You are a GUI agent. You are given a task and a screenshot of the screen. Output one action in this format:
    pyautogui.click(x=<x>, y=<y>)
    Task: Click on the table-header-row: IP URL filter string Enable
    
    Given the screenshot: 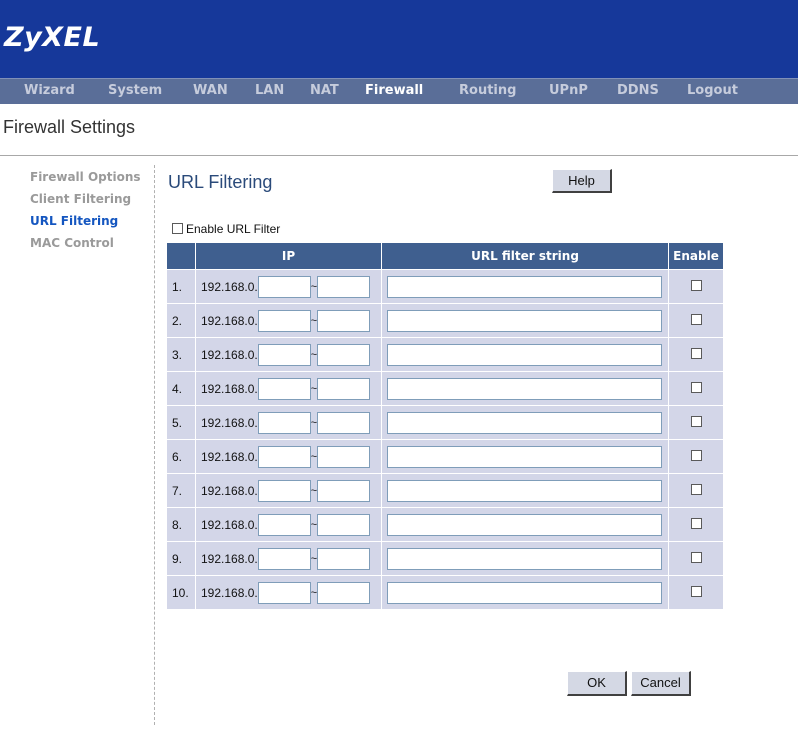 What is the action you would take?
    pyautogui.click(x=445, y=256)
    